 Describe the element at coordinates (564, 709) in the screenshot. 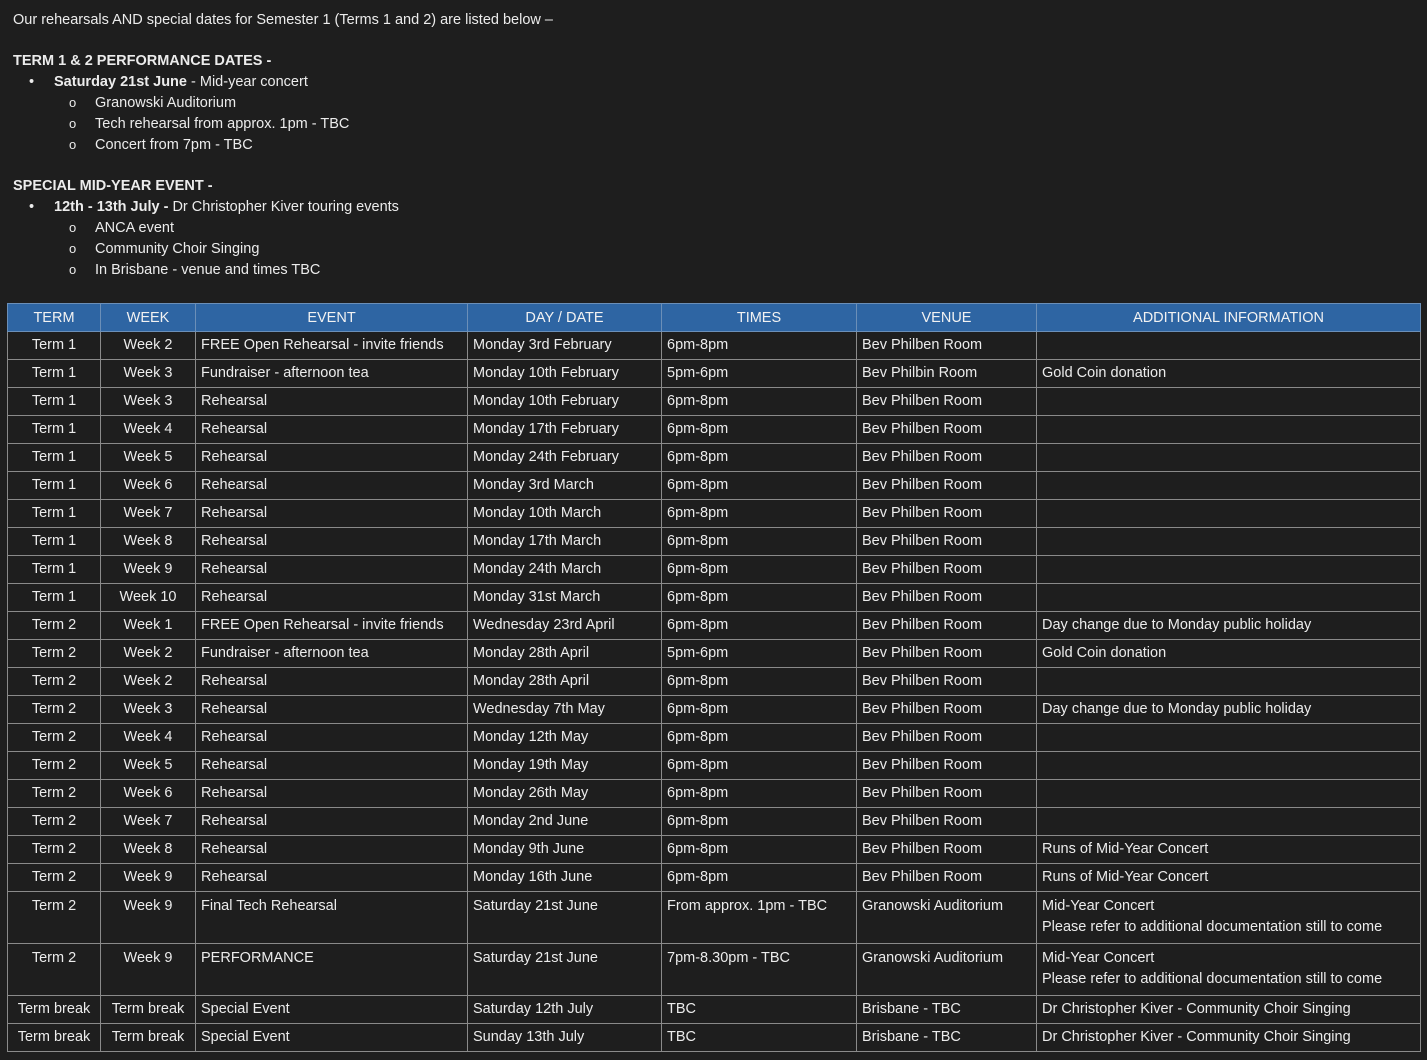

I see `cell-day-date: Wednesday 7th May` at that location.